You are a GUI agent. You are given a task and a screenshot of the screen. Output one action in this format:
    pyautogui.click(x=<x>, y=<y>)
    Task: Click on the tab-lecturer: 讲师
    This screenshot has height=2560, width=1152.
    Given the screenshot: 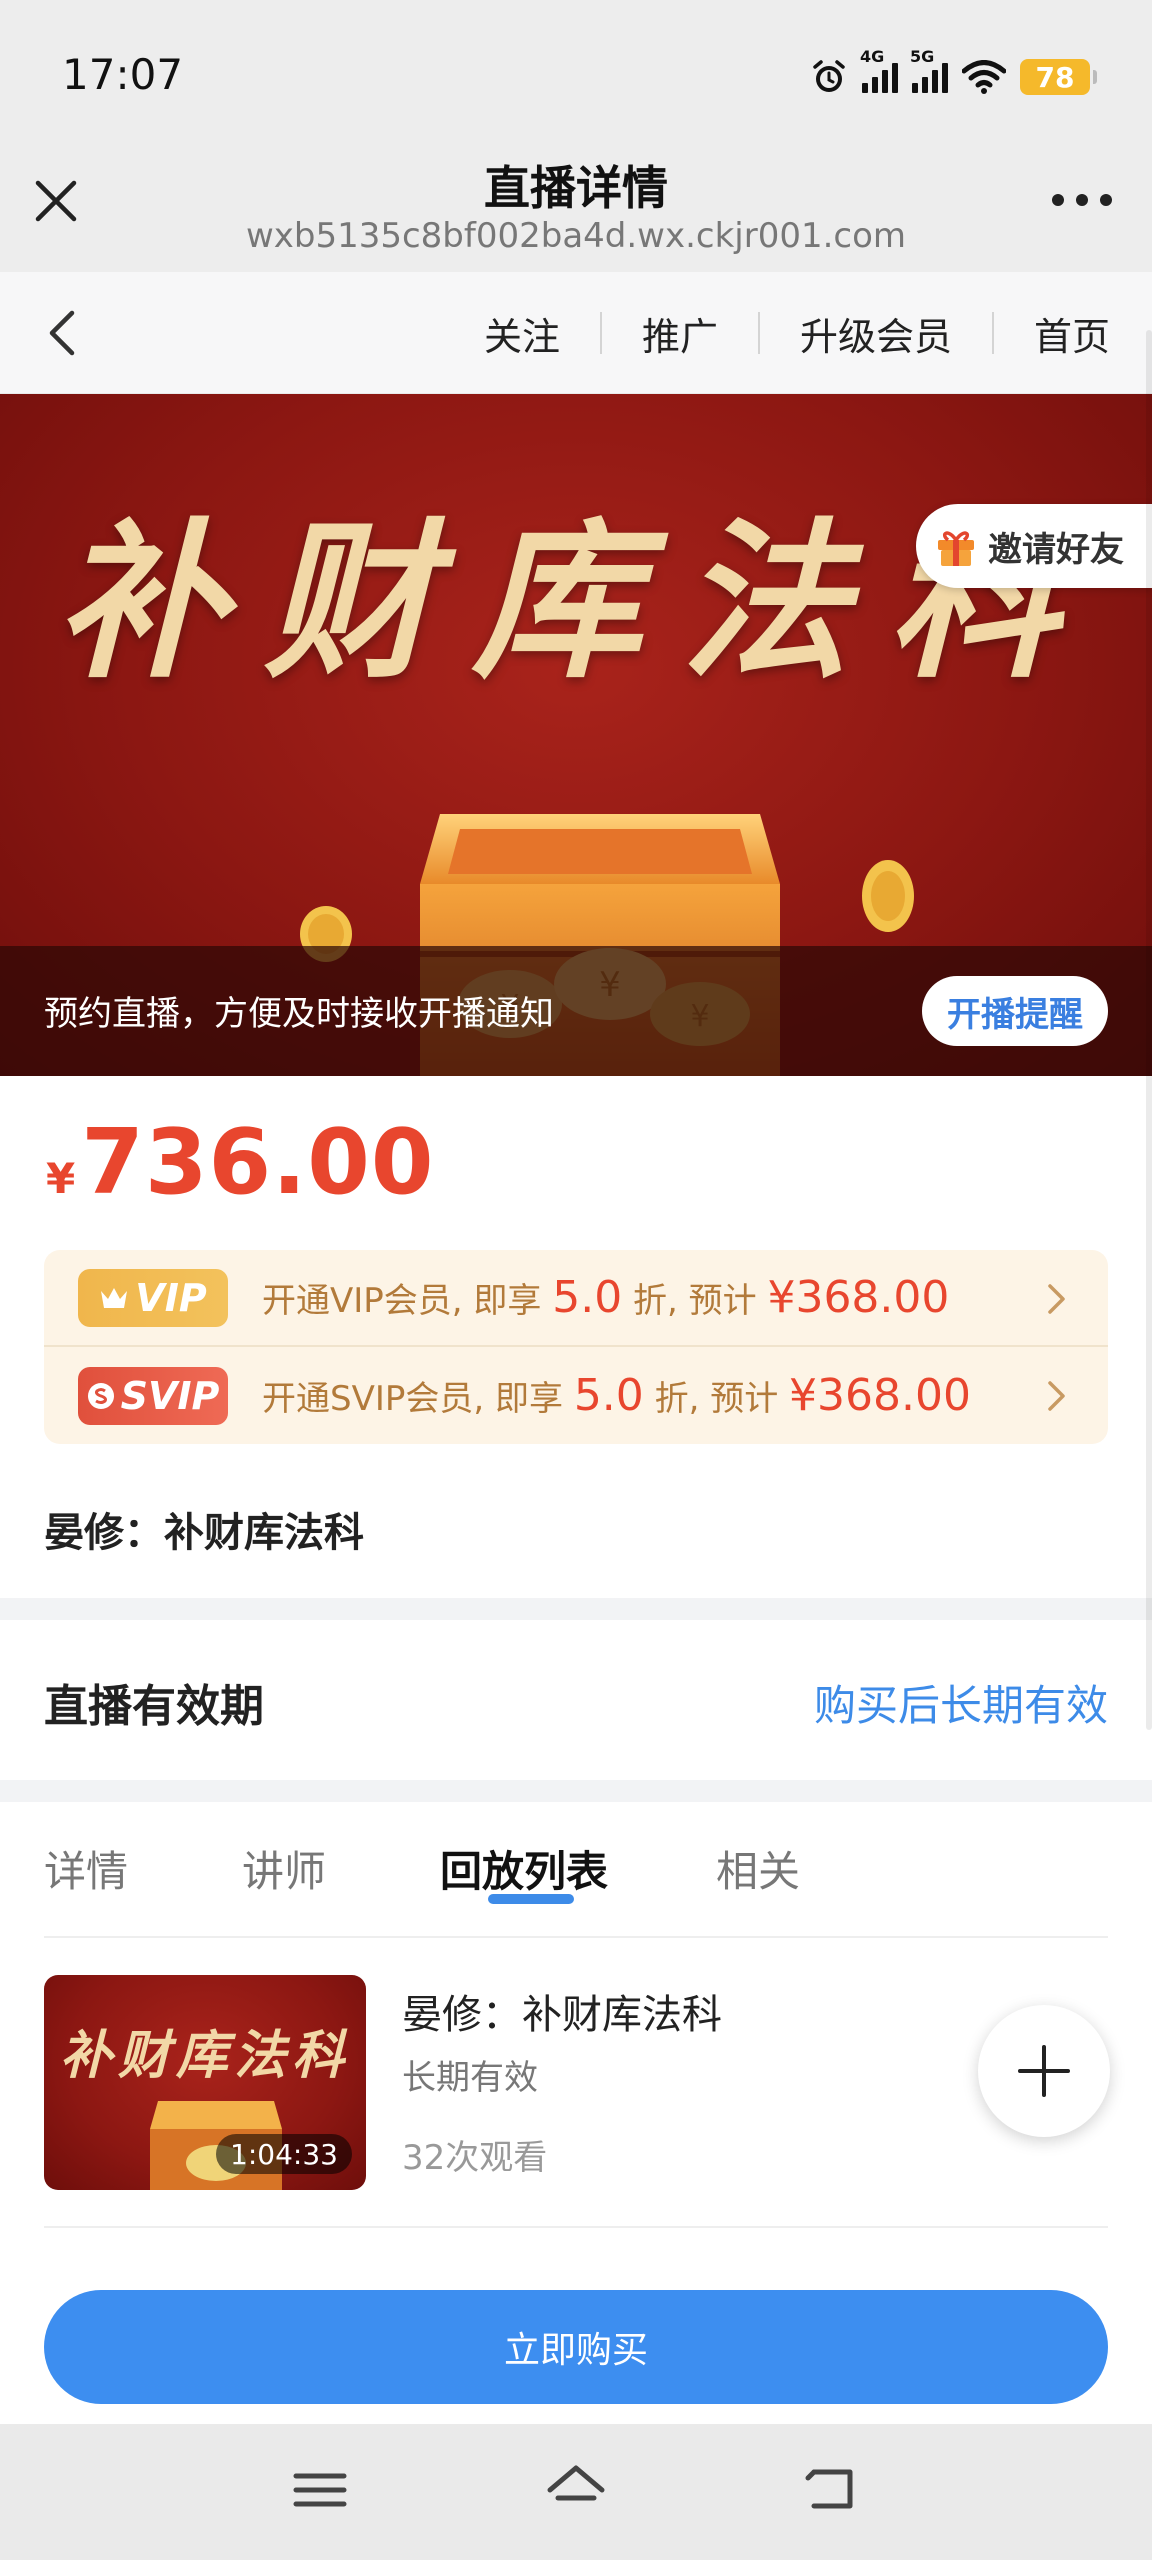 What is the action you would take?
    pyautogui.click(x=284, y=1888)
    